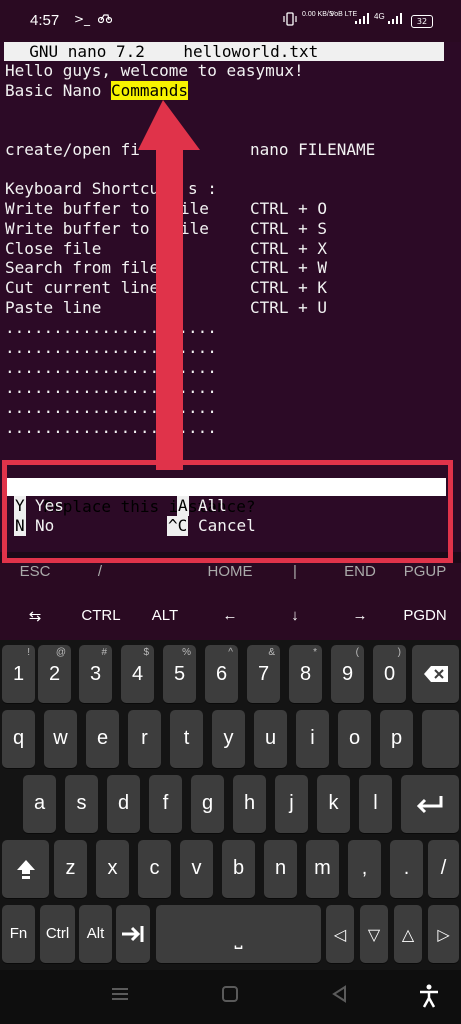 The height and width of the screenshot is (1024, 461). I want to click on system-nav-bar, so click(230, 997).